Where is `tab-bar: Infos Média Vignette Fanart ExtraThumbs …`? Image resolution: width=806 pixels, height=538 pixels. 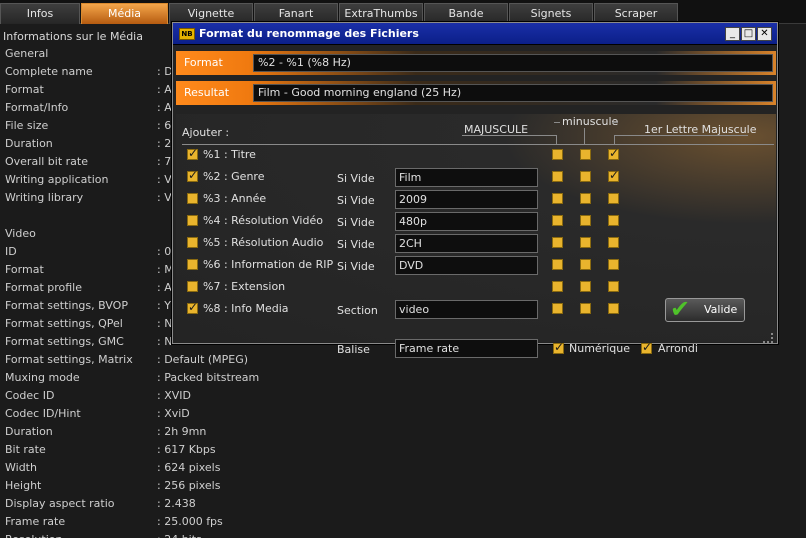
tab-bar: Infos Média Vignette Fanart ExtraThumbs … is located at coordinates (403, 20).